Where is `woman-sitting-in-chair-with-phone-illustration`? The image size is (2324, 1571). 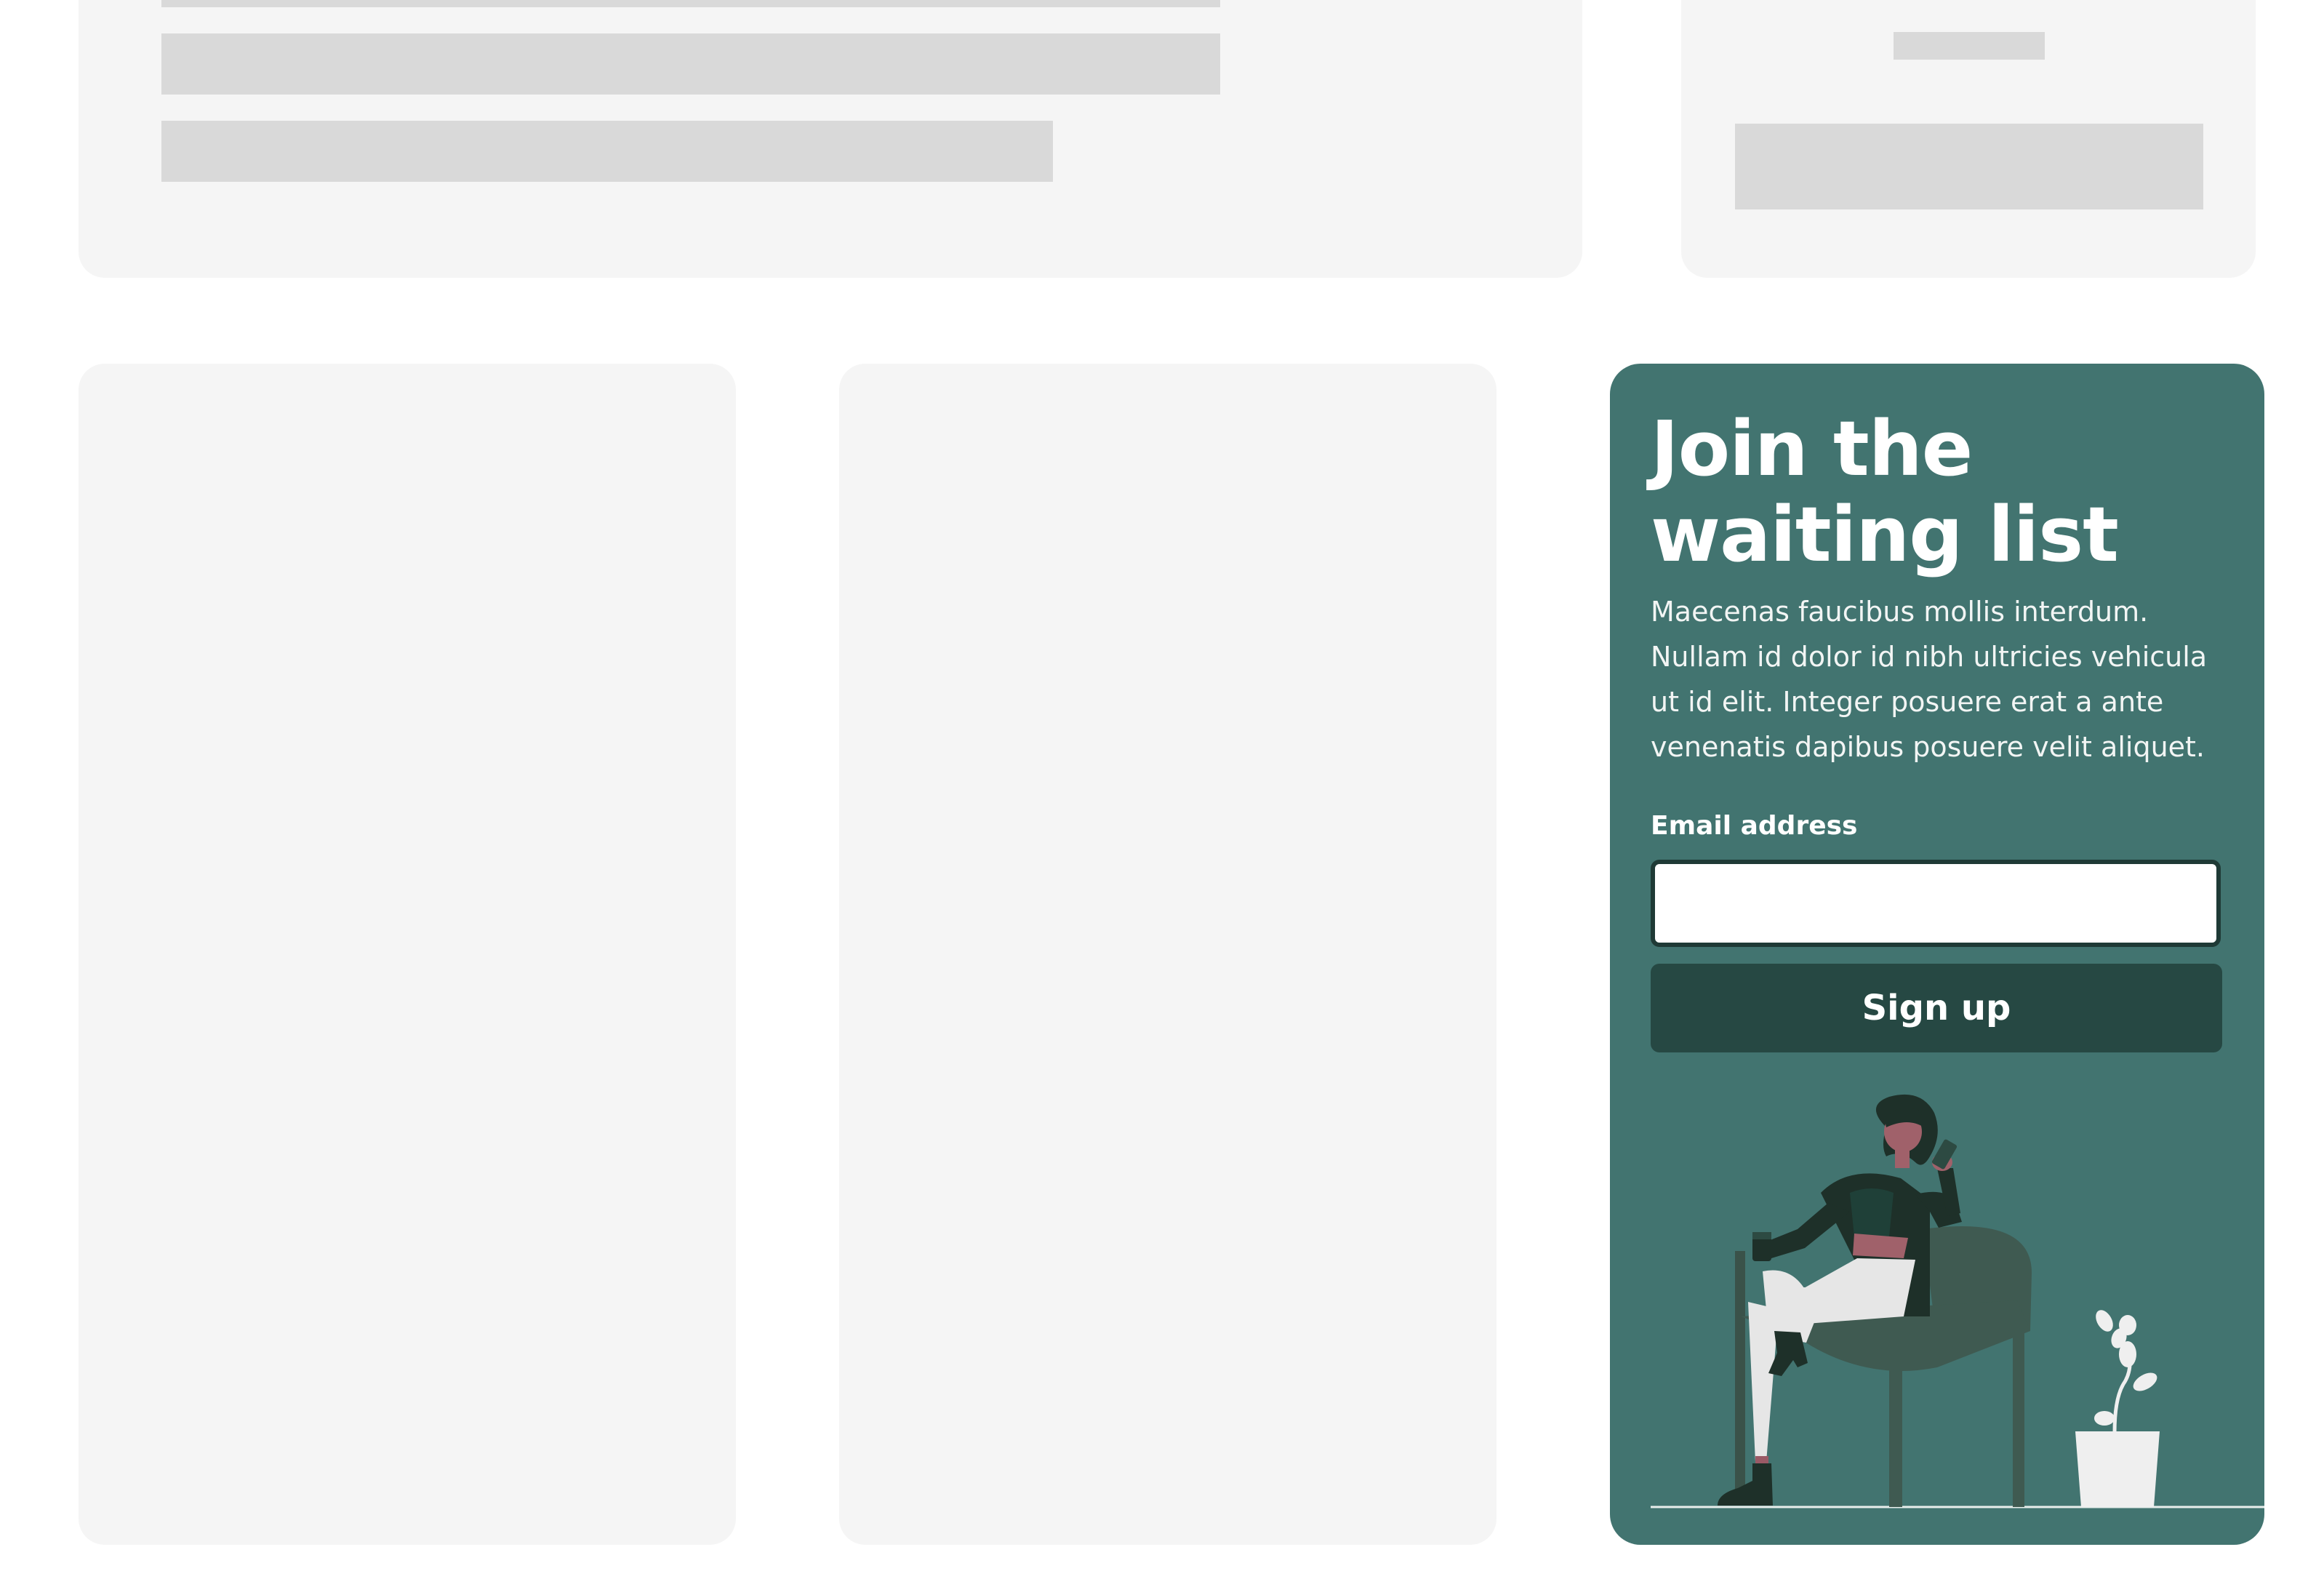
woman-sitting-in-chair-with-phone-illustration is located at coordinates (1957, 1301).